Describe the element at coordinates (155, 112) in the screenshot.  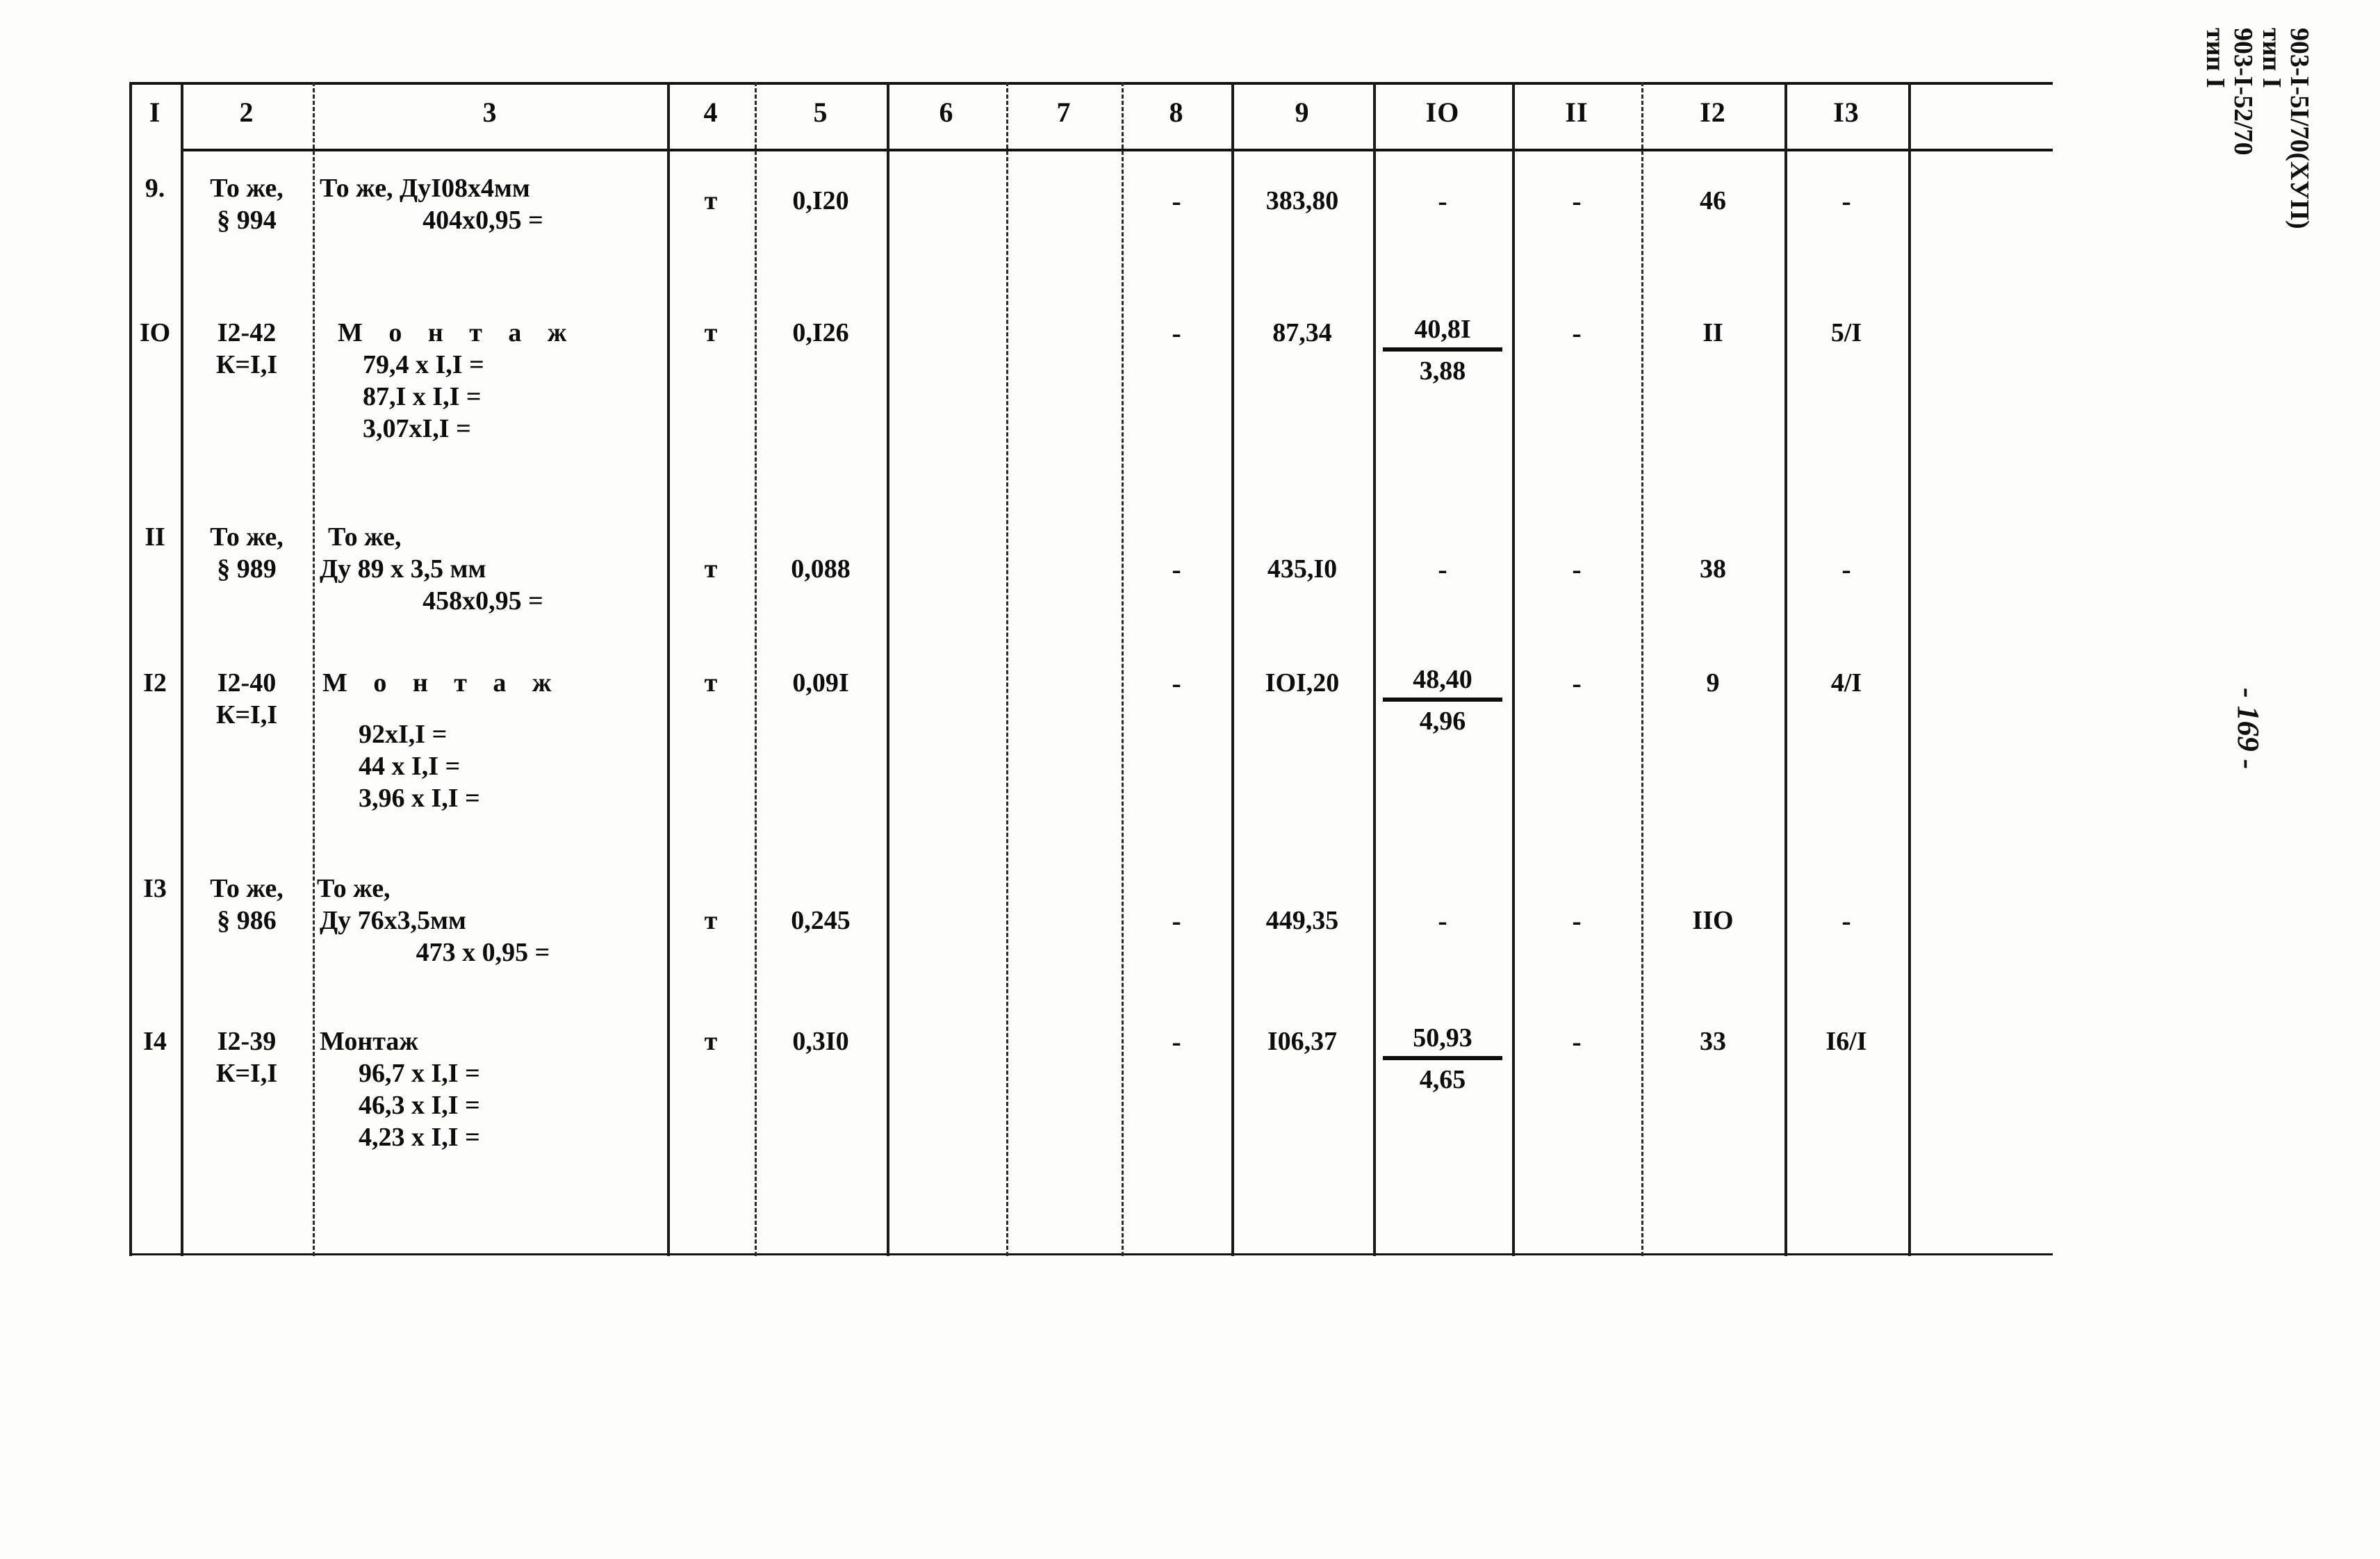
I see `column-header-1: I` at that location.